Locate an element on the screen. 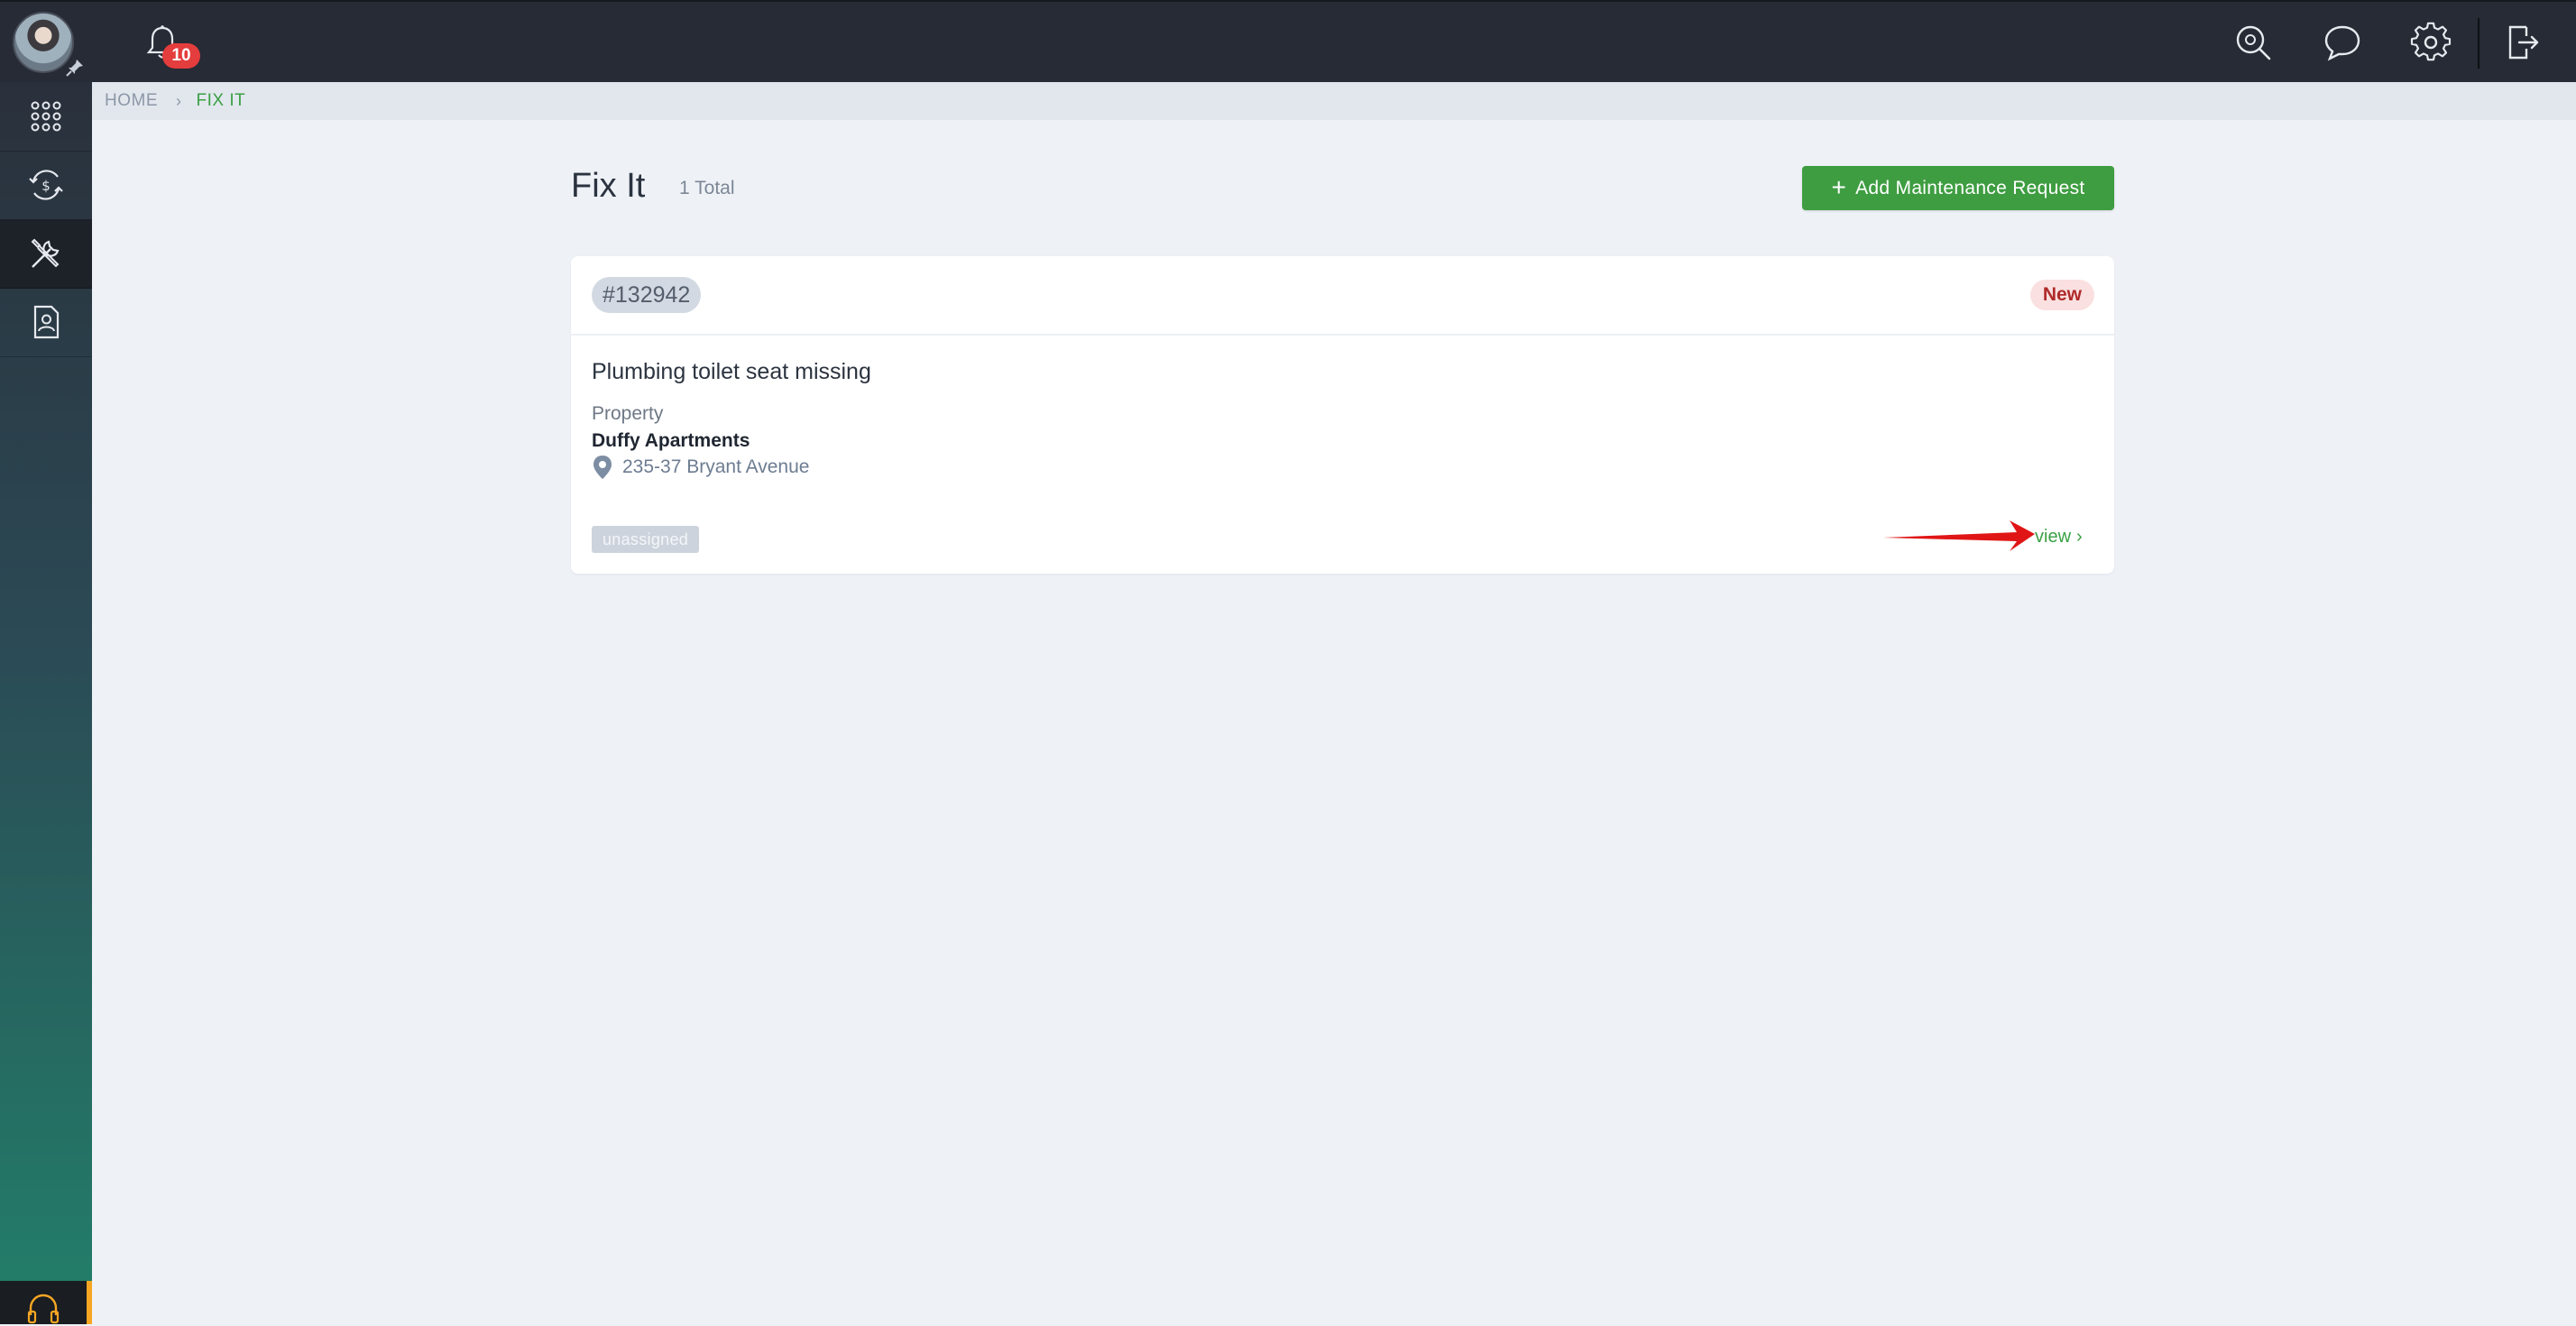 The image size is (2576, 1326). sidebar-item-documents is located at coordinates (46, 323).